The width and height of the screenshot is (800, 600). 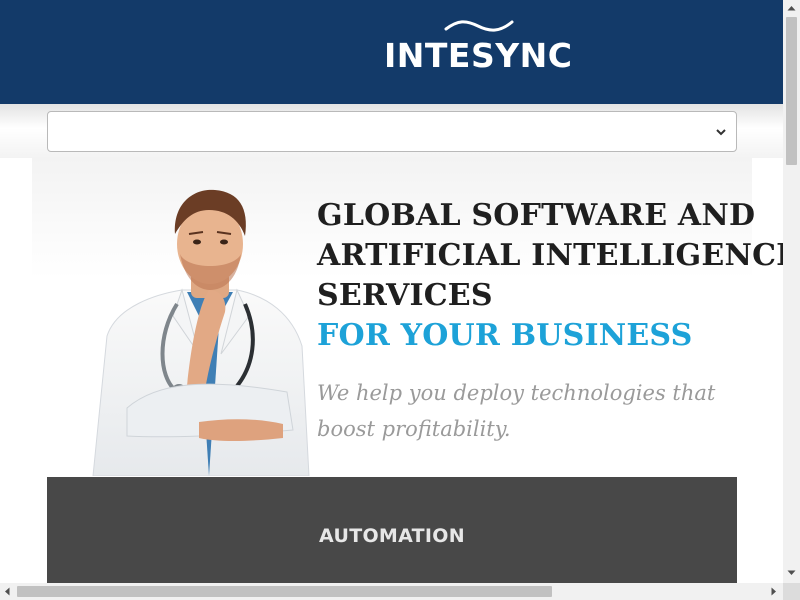 What do you see at coordinates (536, 215) in the screenshot?
I see `headline-line-1: GLOBAL SOFTWARE AND` at bounding box center [536, 215].